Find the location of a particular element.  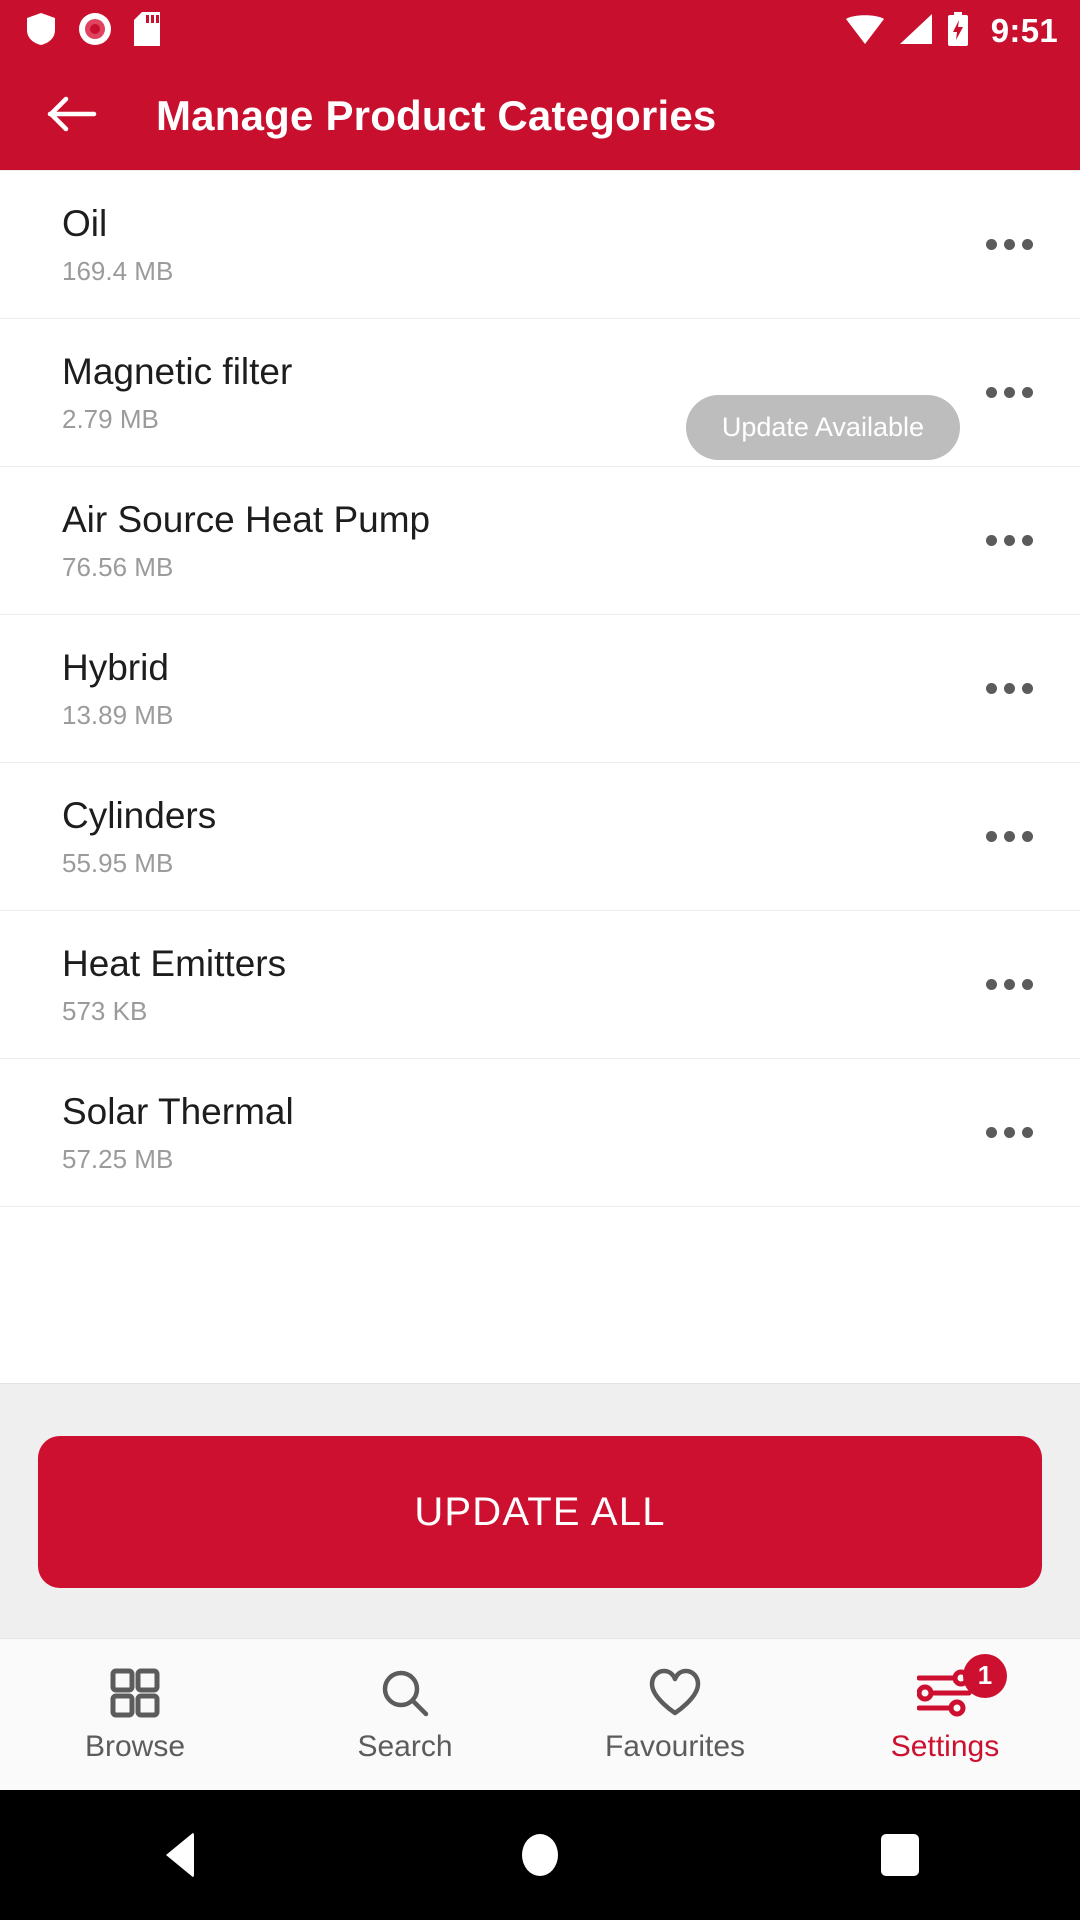

system-navigation-bar is located at coordinates (540, 1855).